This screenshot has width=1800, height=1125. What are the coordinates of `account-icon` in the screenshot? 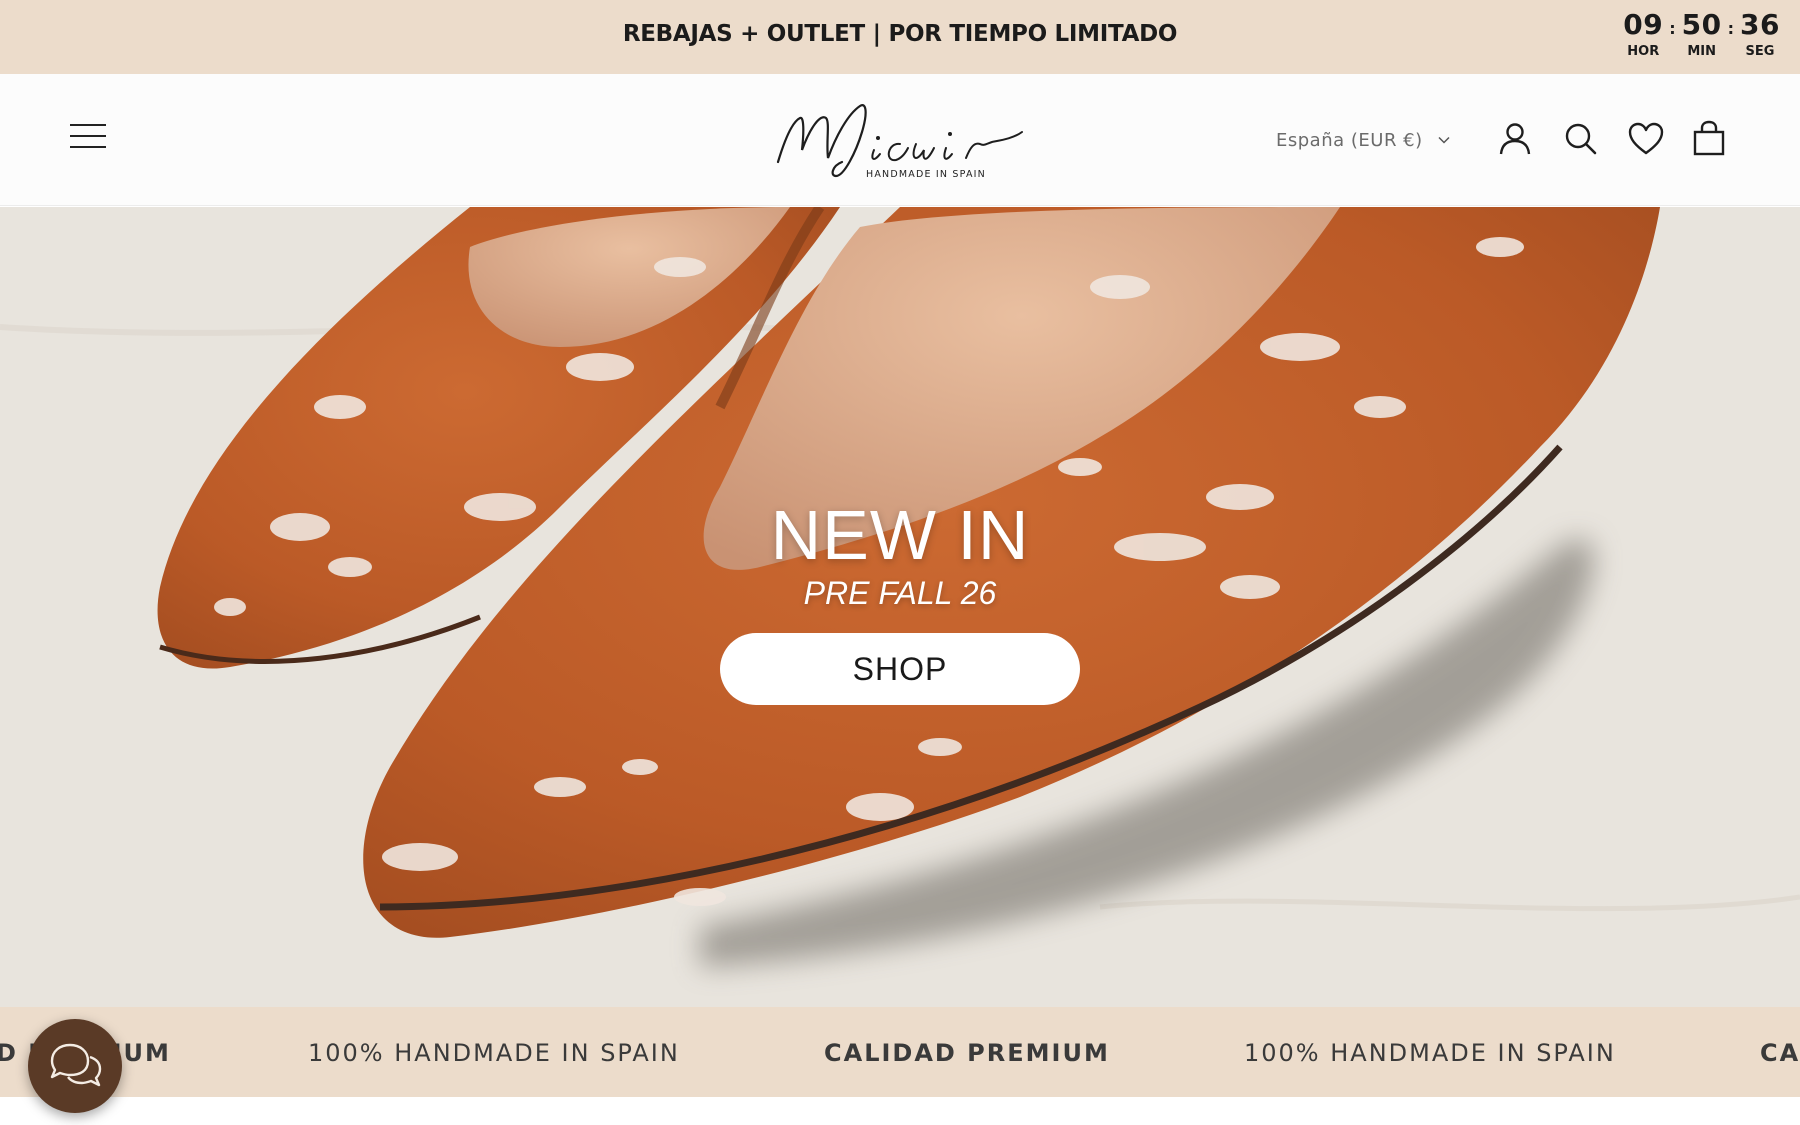 It's located at (1515, 139).